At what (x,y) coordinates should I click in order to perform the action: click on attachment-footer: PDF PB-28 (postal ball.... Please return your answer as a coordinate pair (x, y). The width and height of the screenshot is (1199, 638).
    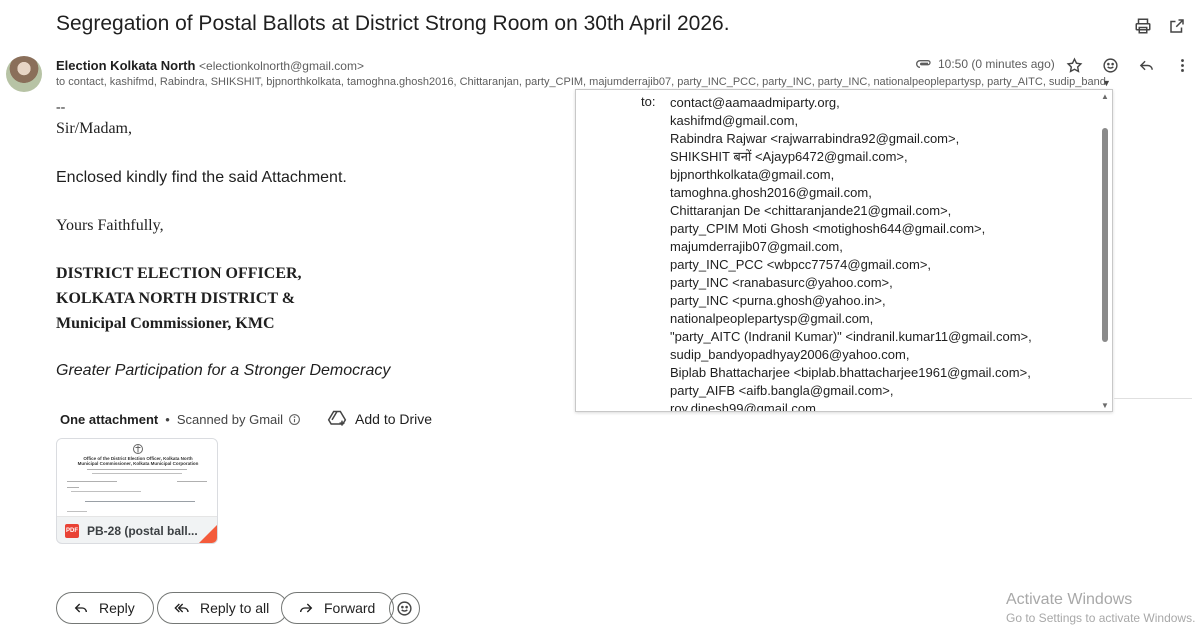
    Looking at the image, I should click on (137, 531).